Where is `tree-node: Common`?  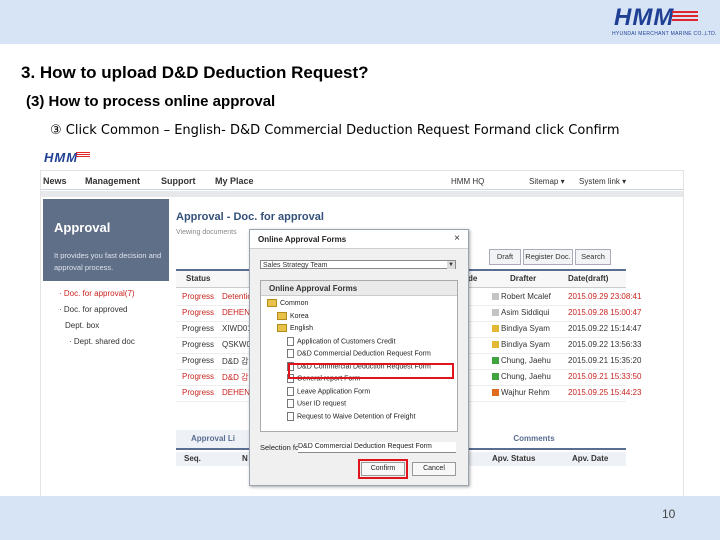 tree-node: Common is located at coordinates (287, 303).